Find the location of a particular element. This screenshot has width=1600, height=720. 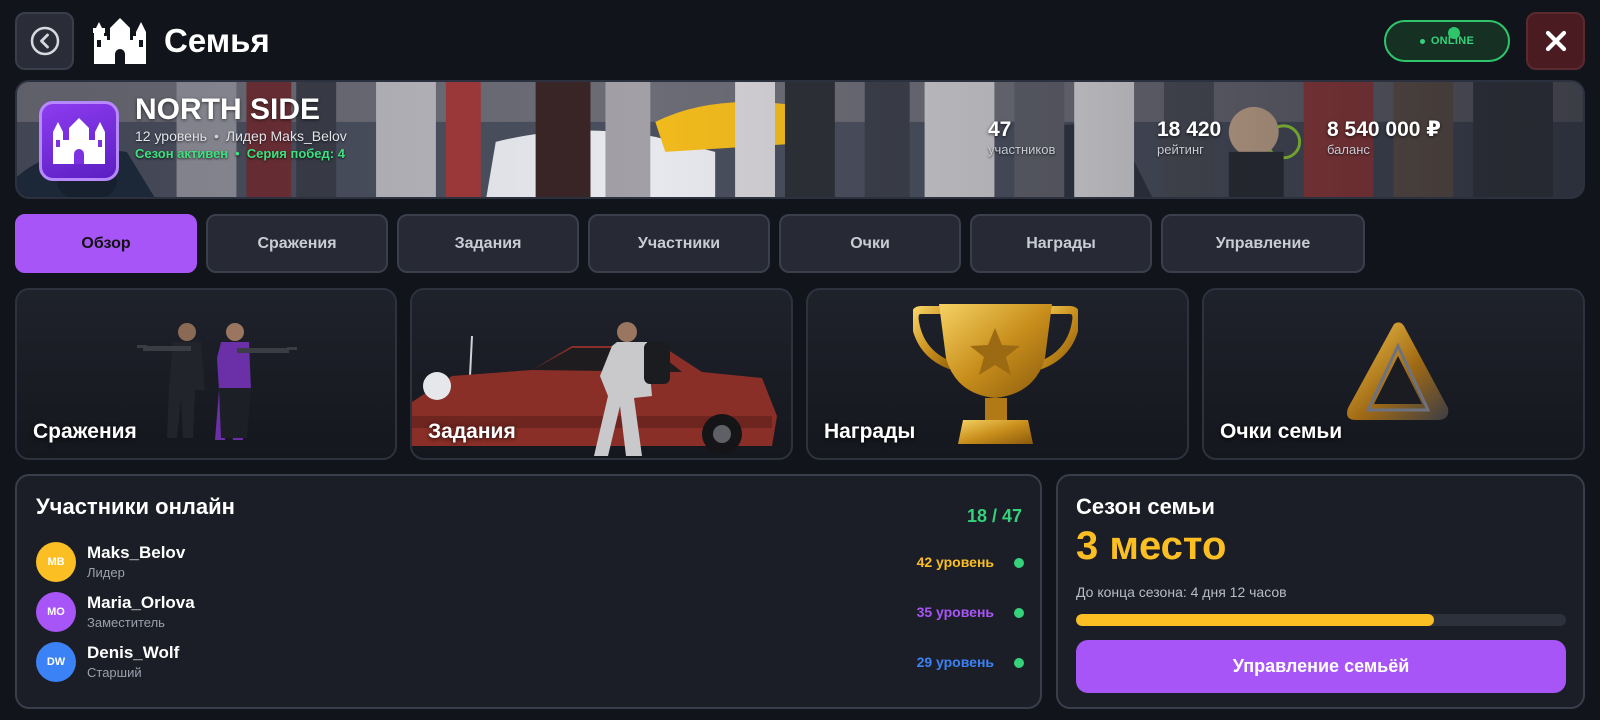

stat-label: участников is located at coordinates (1022, 149).